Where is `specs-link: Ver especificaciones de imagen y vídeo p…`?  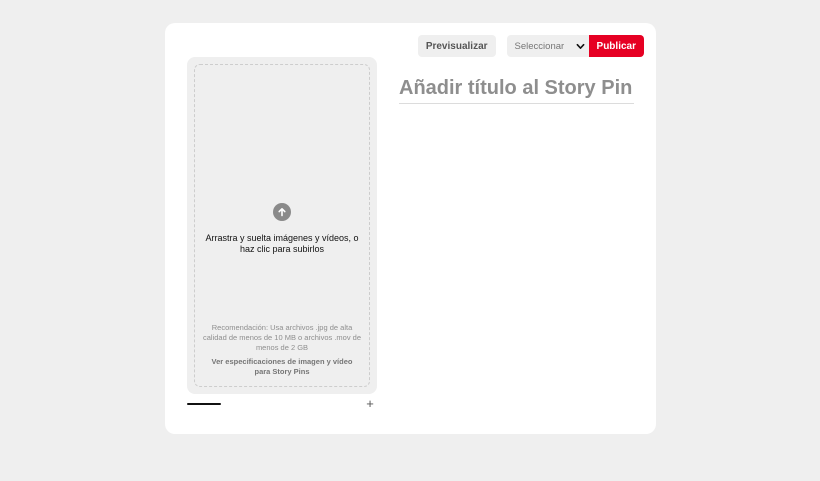 specs-link: Ver especificaciones de imagen y vídeo p… is located at coordinates (282, 367).